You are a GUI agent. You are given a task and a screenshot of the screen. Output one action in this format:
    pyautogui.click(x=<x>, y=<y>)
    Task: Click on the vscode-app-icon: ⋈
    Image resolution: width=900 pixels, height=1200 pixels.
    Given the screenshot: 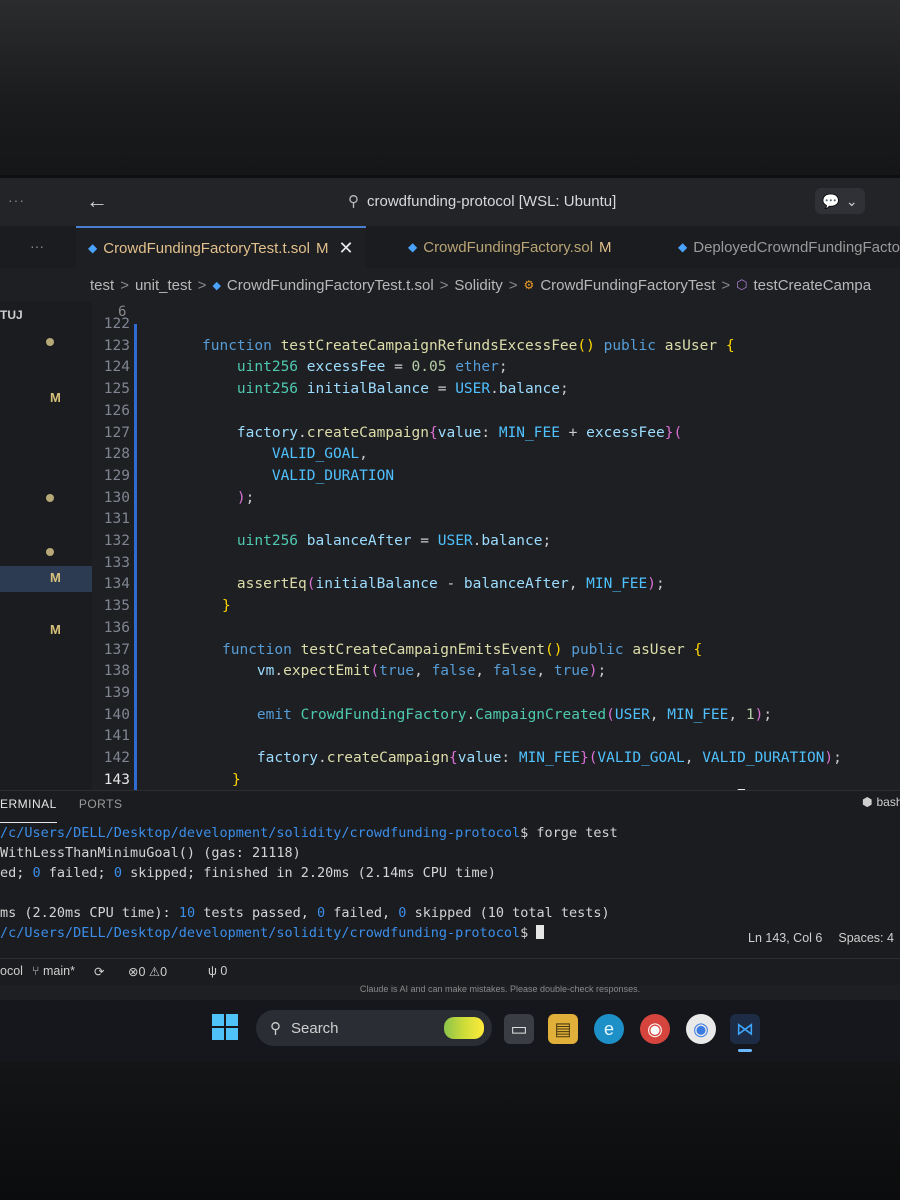 What is the action you would take?
    pyautogui.click(x=745, y=1033)
    